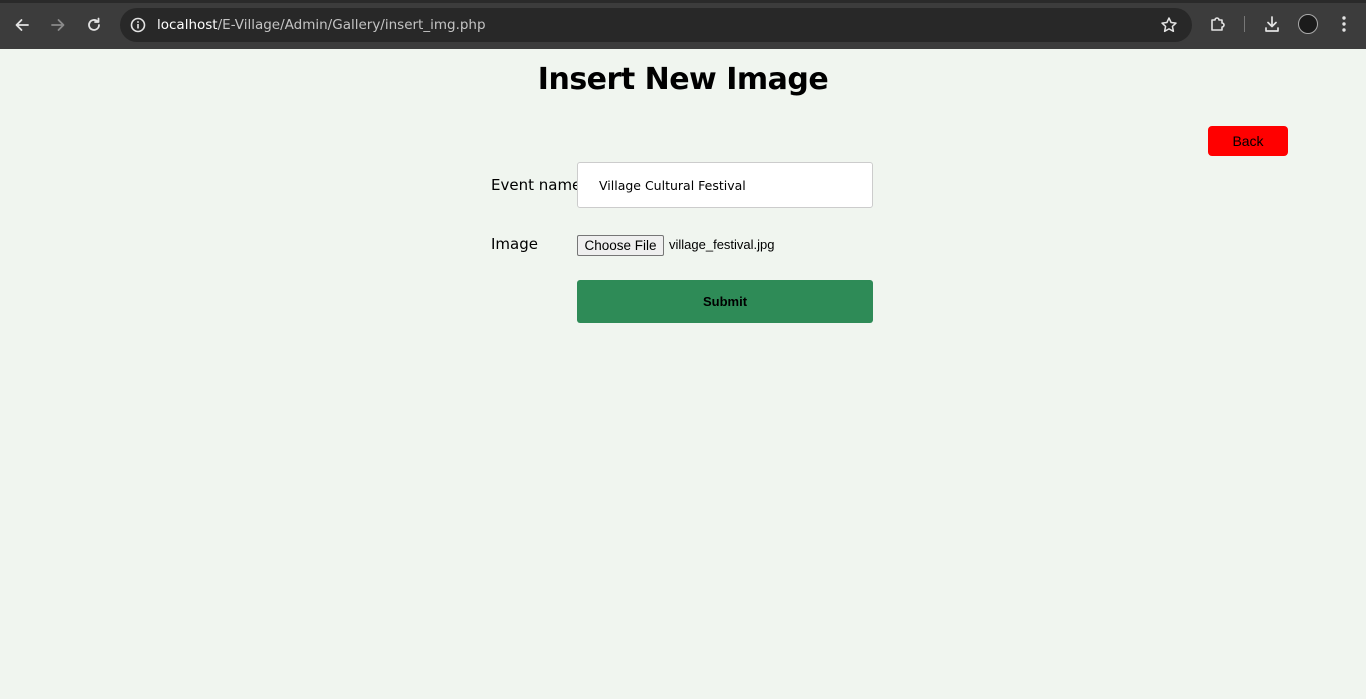 Image resolution: width=1366 pixels, height=699 pixels. What do you see at coordinates (1248, 141) in the screenshot?
I see `back-button: Back` at bounding box center [1248, 141].